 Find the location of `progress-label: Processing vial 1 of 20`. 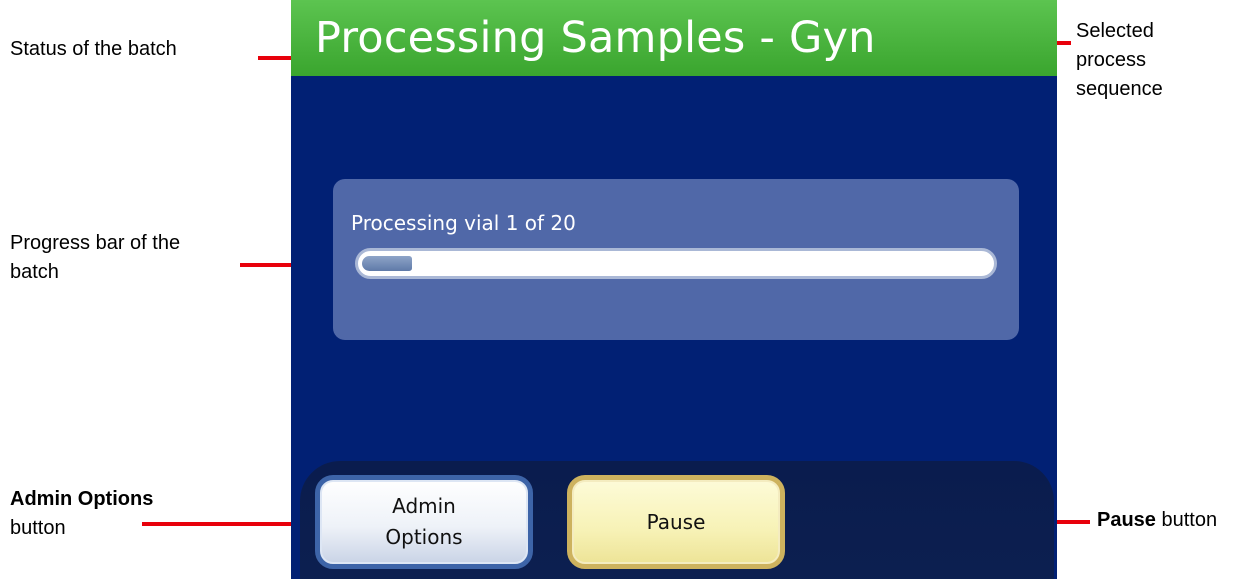

progress-label: Processing vial 1 of 20 is located at coordinates (463, 223).